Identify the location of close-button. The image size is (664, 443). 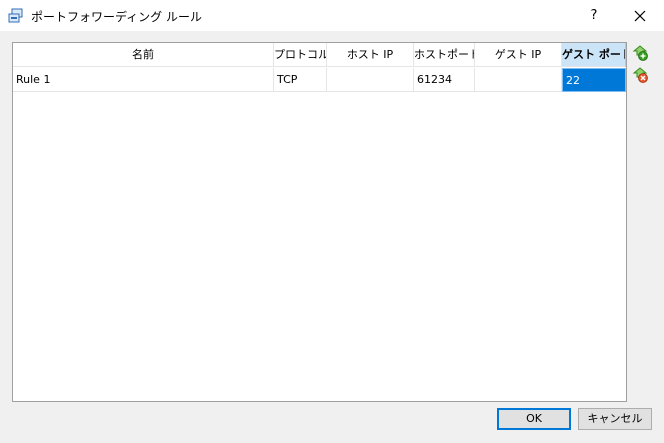
(640, 16).